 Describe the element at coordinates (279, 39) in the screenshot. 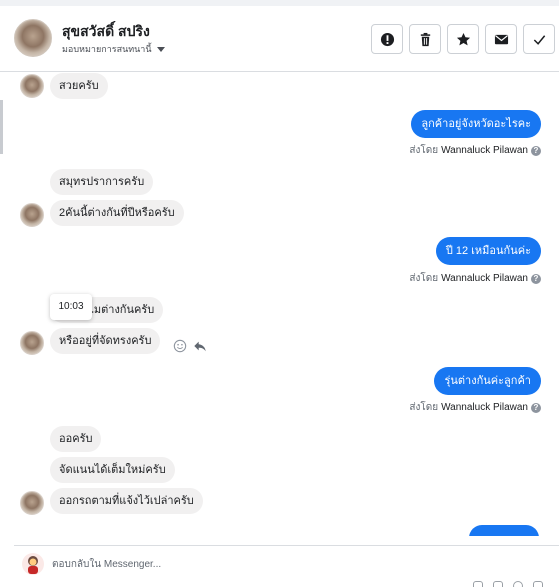

I see `conversation-header: สุขสวัสดิ์ สปริง มอบหมายการสนทนานี้` at that location.